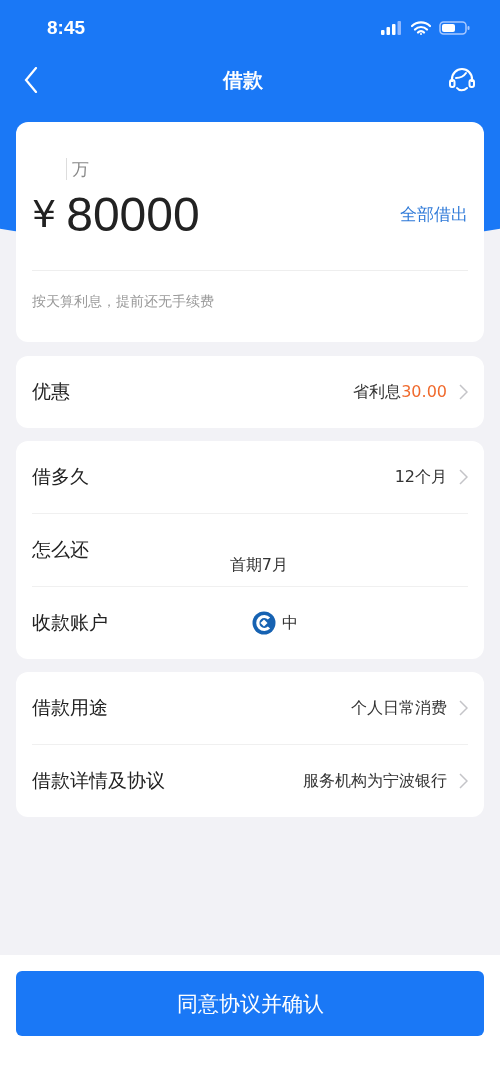  I want to click on row-value: 省利息30.00, so click(400, 392).